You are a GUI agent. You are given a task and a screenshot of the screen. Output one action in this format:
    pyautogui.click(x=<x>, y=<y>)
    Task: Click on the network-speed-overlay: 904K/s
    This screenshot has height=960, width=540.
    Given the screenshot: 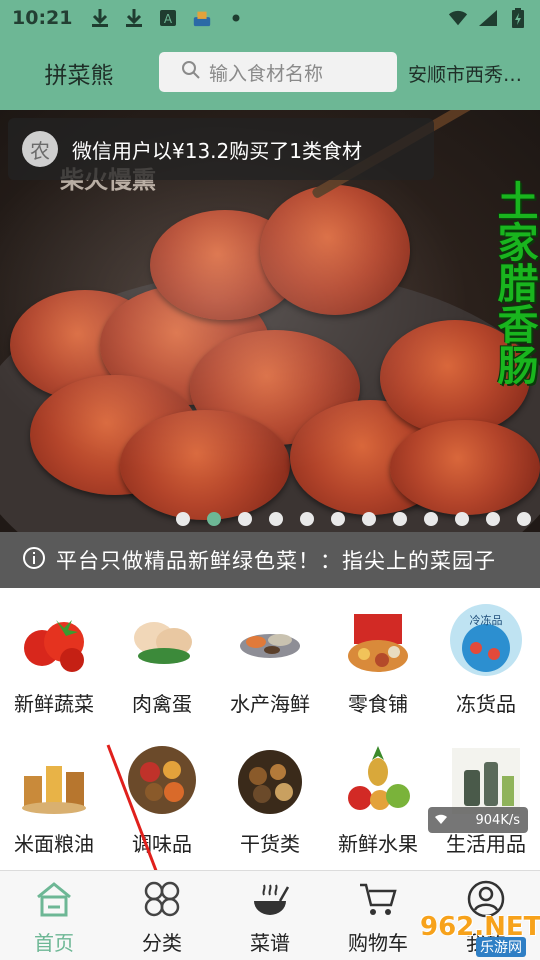 What is the action you would take?
    pyautogui.click(x=478, y=820)
    